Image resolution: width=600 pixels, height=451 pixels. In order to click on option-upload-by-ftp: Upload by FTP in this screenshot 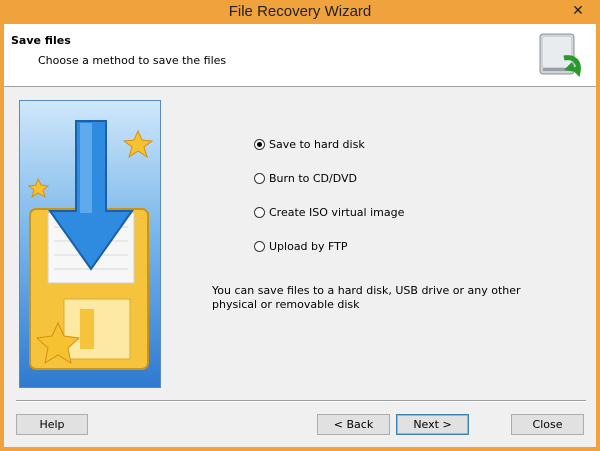, I will do `click(301, 246)`.